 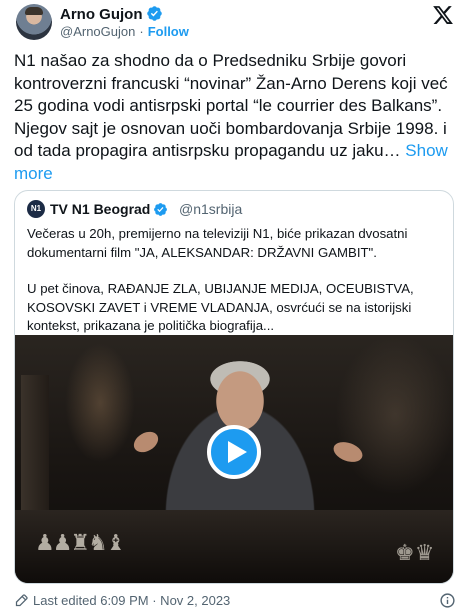 What do you see at coordinates (34, 22) in the screenshot?
I see `author-avatar` at bounding box center [34, 22].